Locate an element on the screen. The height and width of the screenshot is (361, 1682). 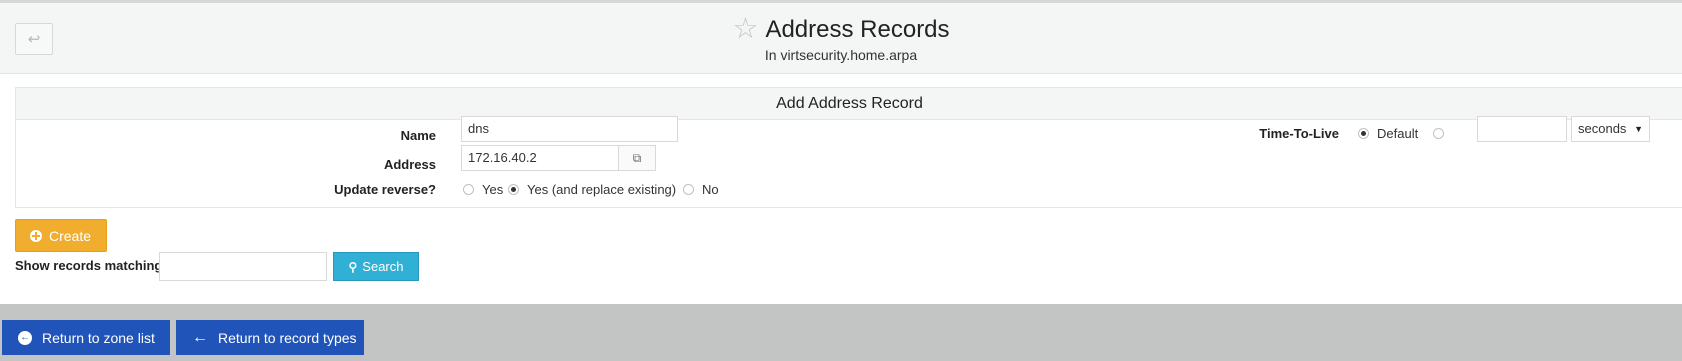
ttl-unit-value: seconds is located at coordinates (1602, 128).